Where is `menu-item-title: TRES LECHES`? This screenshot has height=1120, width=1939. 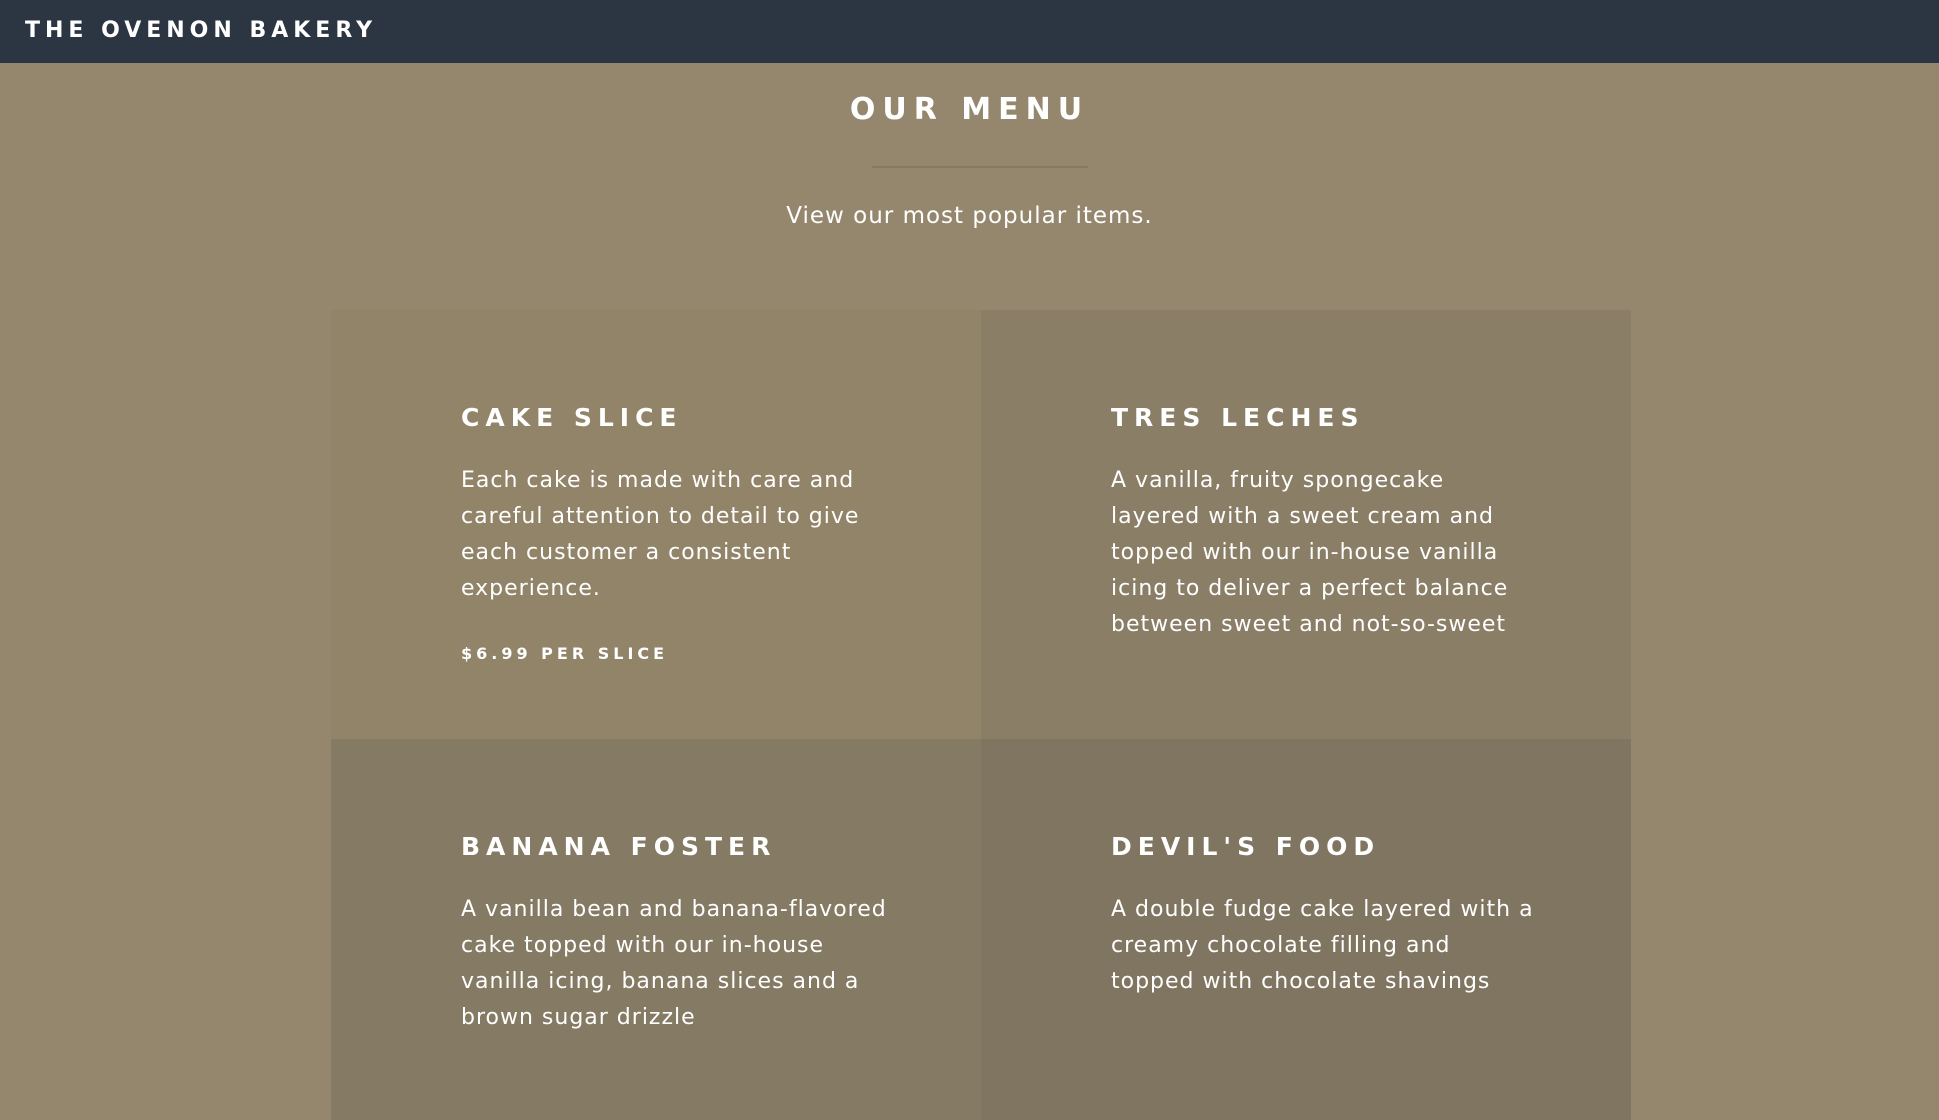 menu-item-title: TRES LECHES is located at coordinates (1238, 417).